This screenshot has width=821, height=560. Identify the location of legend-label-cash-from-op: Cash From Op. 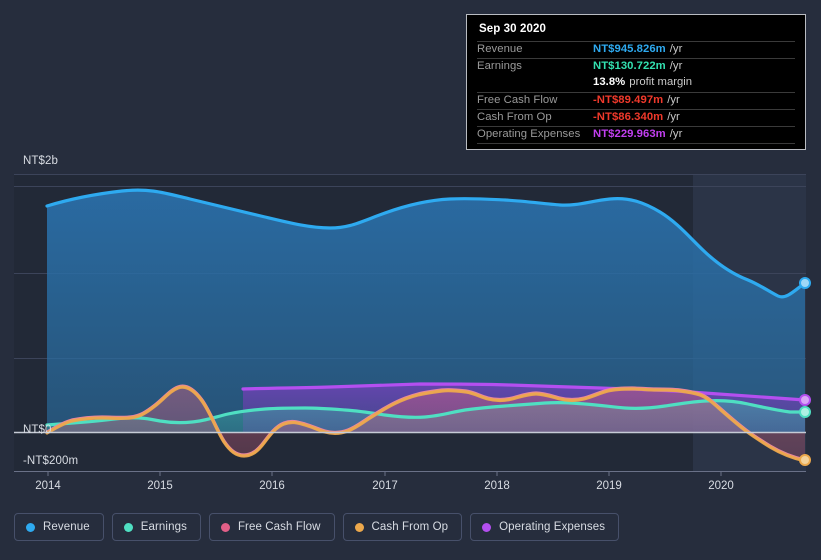
(410, 527).